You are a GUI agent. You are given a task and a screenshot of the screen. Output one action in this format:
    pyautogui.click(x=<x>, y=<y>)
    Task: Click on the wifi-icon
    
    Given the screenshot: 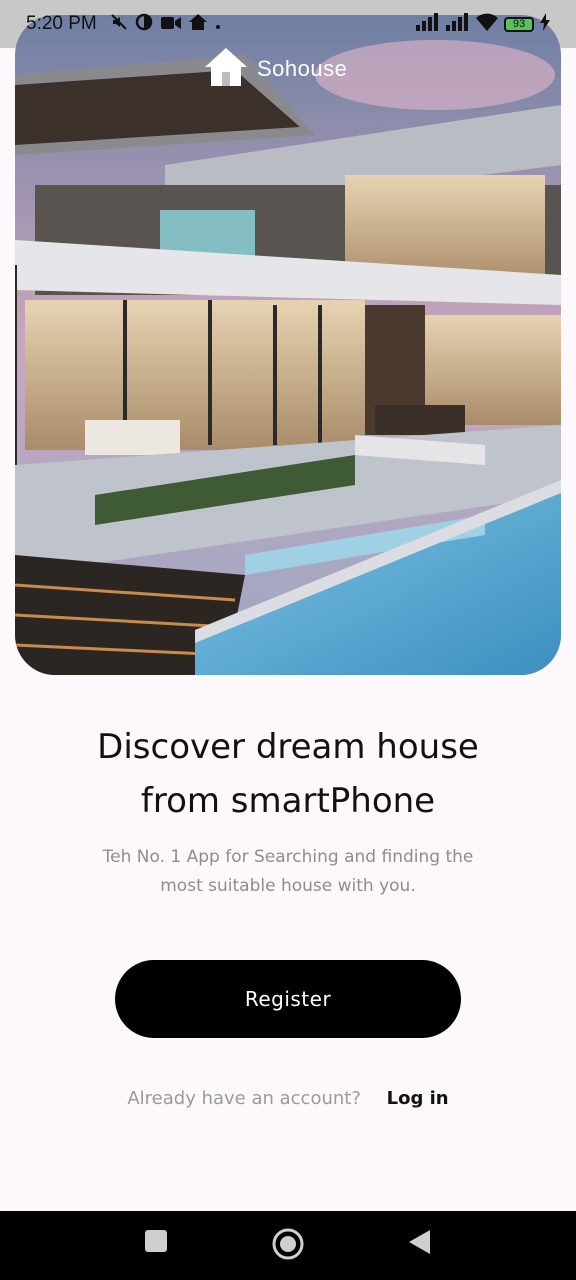 What is the action you would take?
    pyautogui.click(x=487, y=24)
    